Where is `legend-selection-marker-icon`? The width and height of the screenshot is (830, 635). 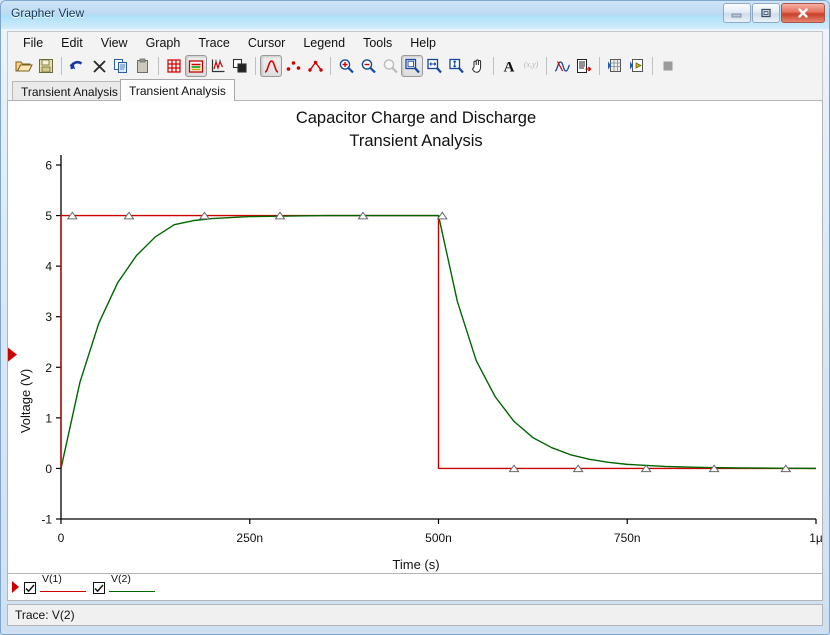 legend-selection-marker-icon is located at coordinates (15, 587).